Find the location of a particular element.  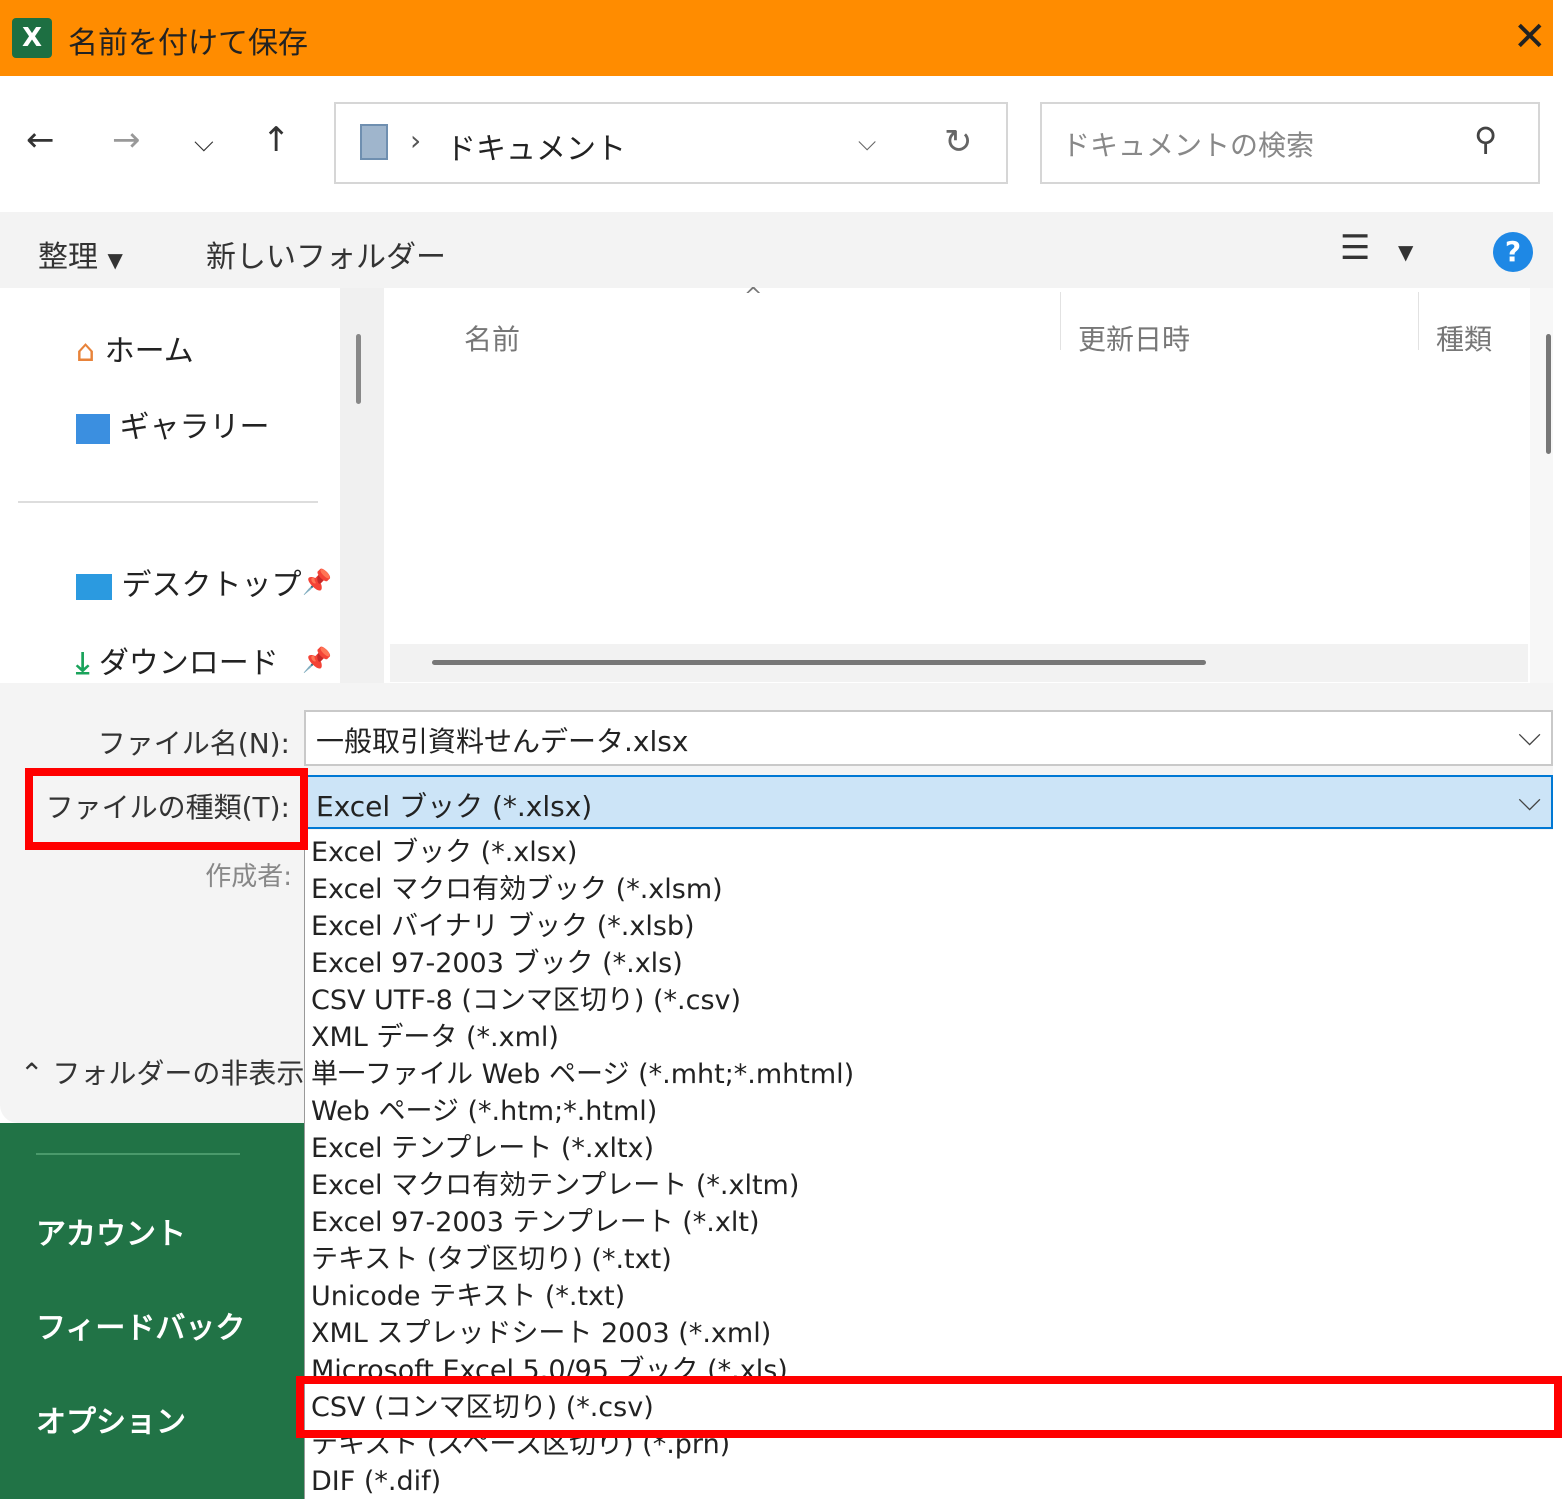

nav-divider is located at coordinates (168, 502).